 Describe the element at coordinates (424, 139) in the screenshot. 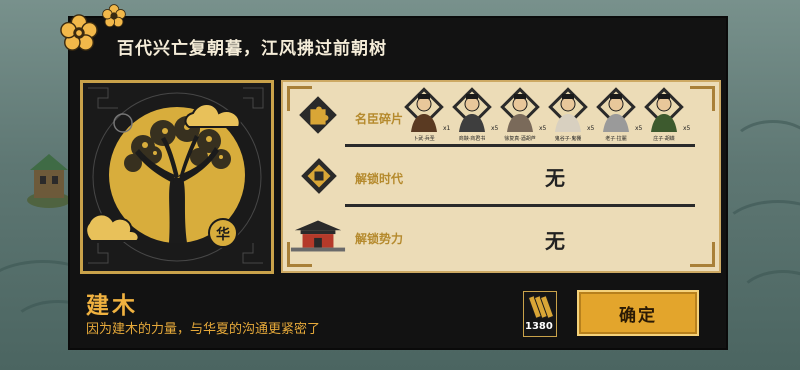

I see `hero-name: 卜武·兵圣` at that location.